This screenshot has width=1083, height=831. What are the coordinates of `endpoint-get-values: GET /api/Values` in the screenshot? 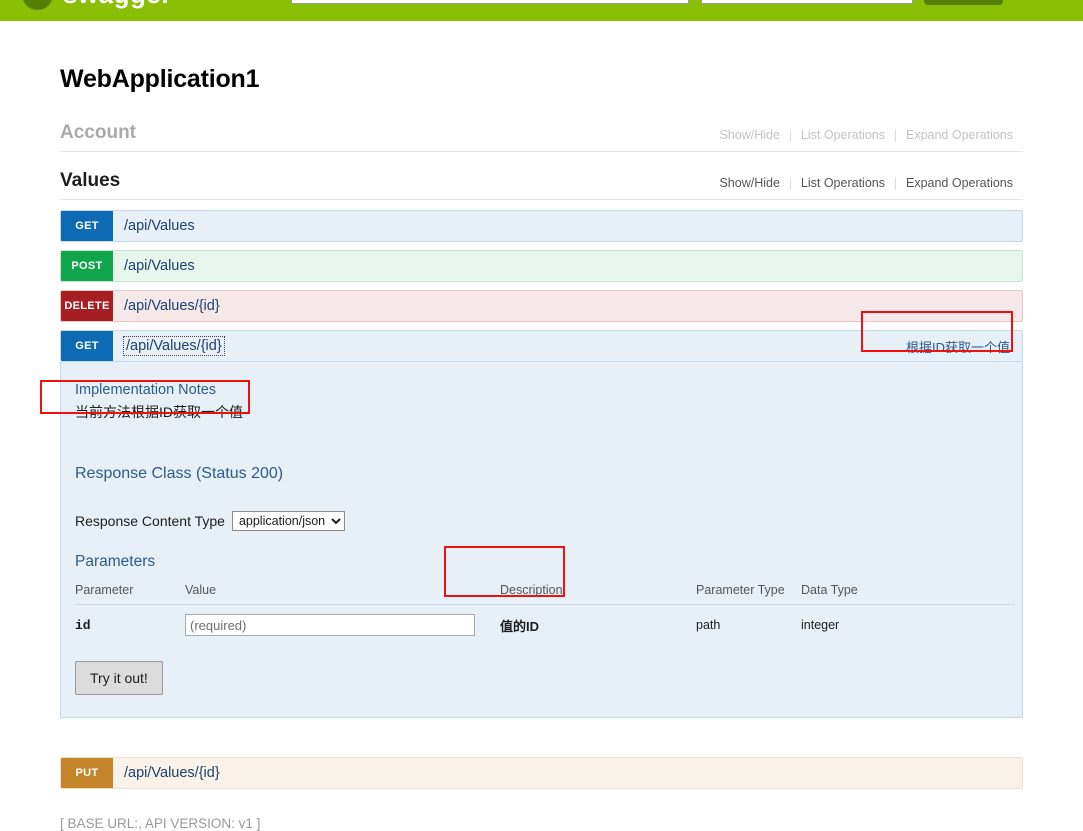 It's located at (541, 226).